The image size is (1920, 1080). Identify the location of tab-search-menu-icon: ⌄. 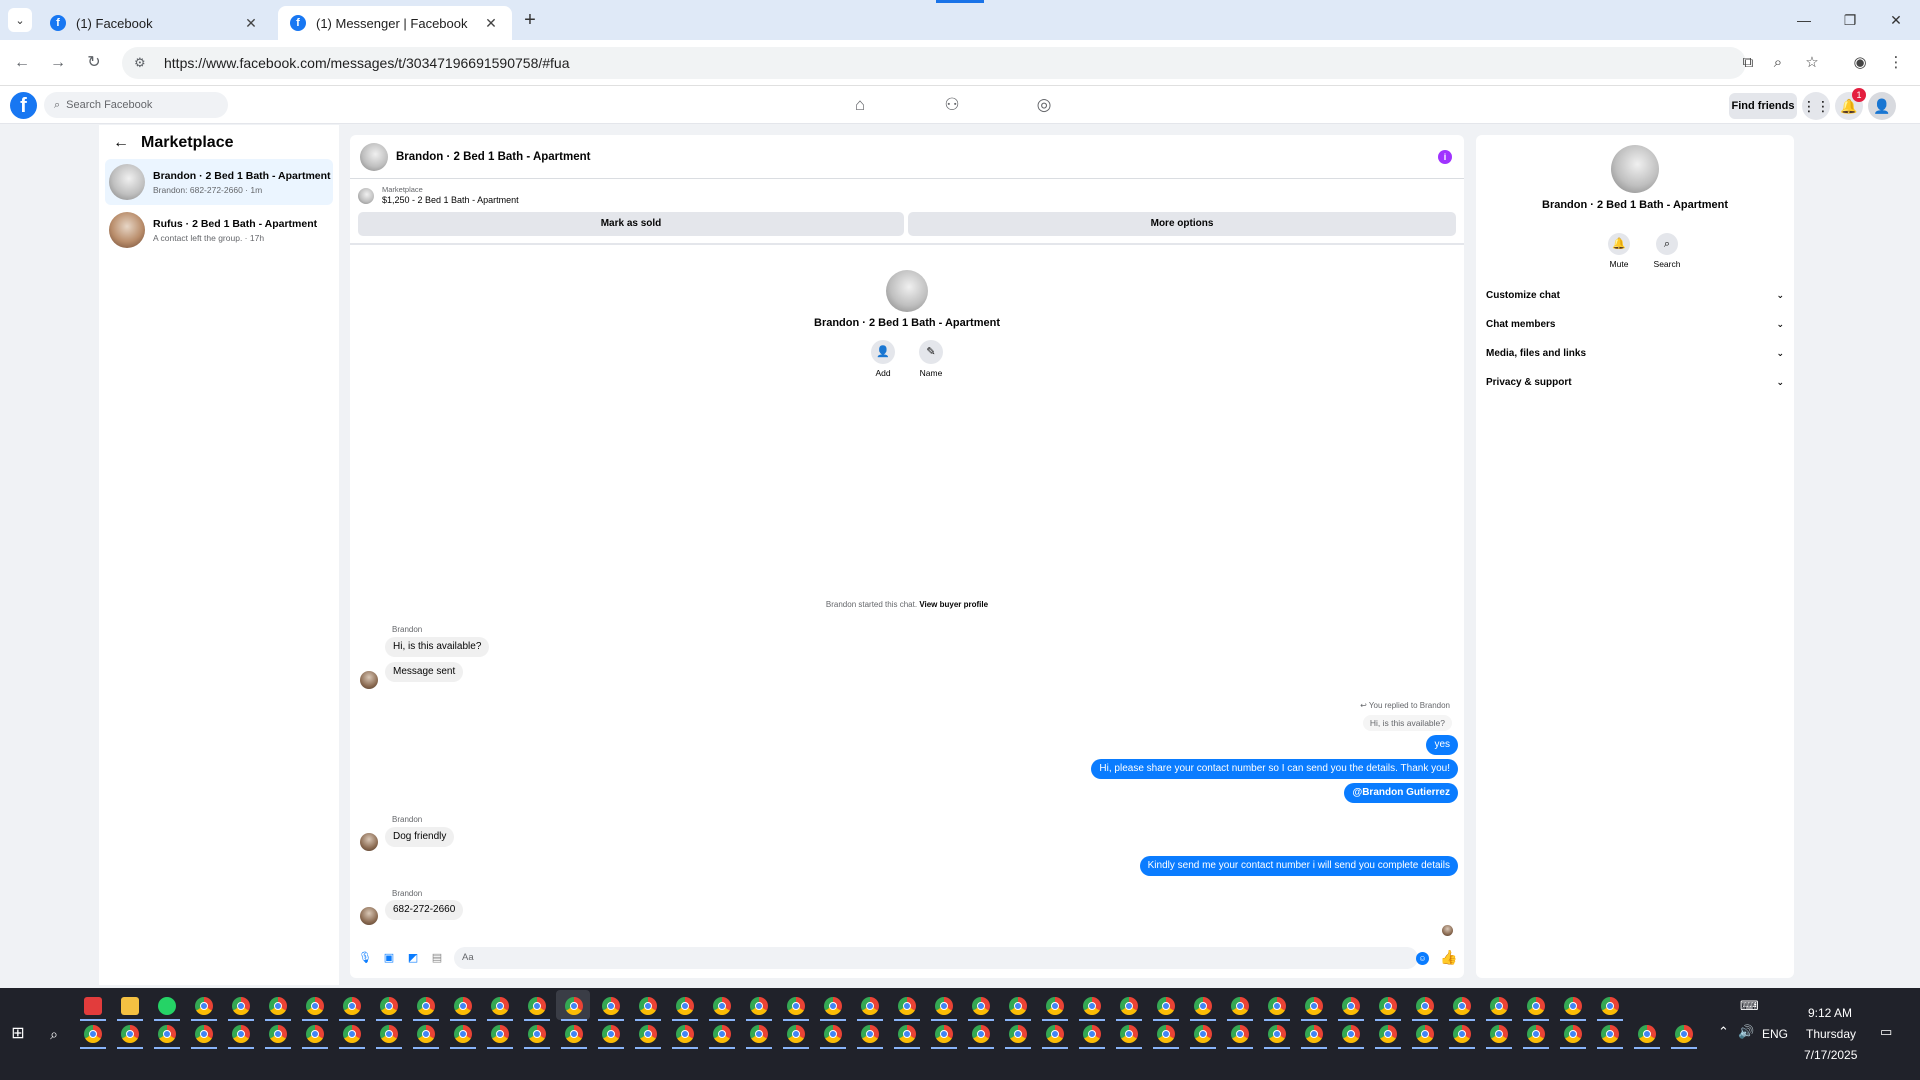
(20, 20).